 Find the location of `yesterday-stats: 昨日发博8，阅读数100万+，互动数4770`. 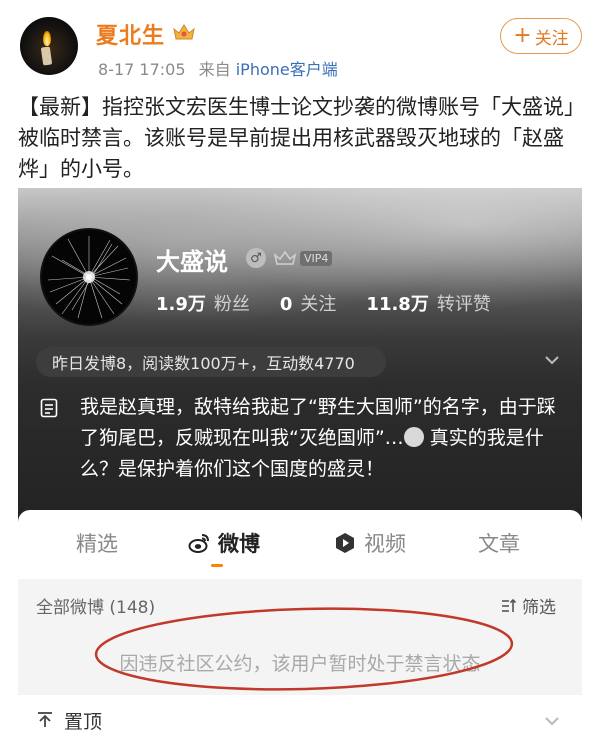

yesterday-stats: 昨日发博8，阅读数100万+，互动数4770 is located at coordinates (211, 362).